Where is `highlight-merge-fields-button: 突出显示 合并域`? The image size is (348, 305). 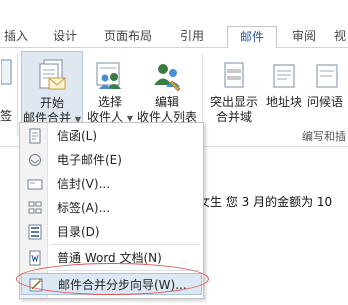 highlight-merge-fields-button: 突出显示 合并域 is located at coordinates (234, 88).